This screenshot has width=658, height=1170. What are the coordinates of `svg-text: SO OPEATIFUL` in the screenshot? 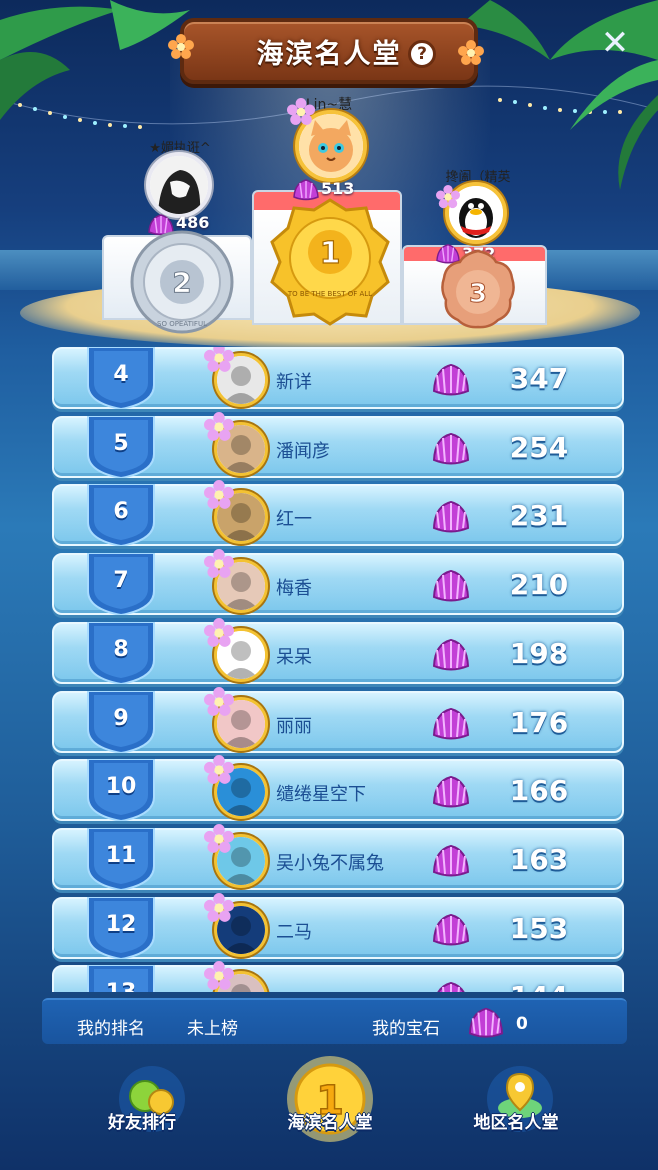 It's located at (182, 324).